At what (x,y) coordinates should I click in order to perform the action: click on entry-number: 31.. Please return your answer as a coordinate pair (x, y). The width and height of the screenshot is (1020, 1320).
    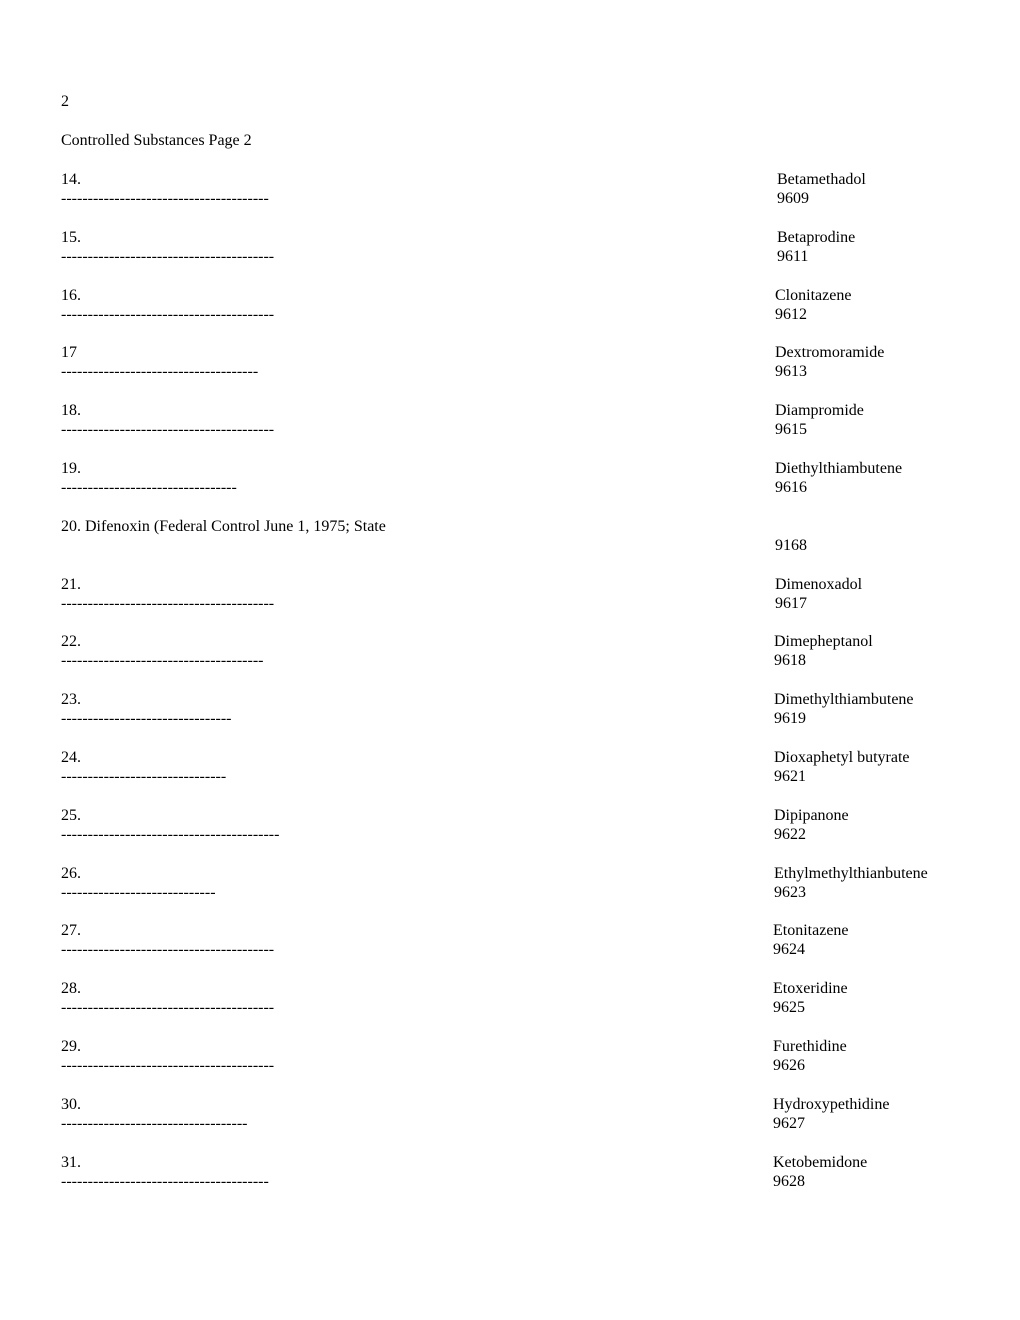
    Looking at the image, I should click on (71, 1162).